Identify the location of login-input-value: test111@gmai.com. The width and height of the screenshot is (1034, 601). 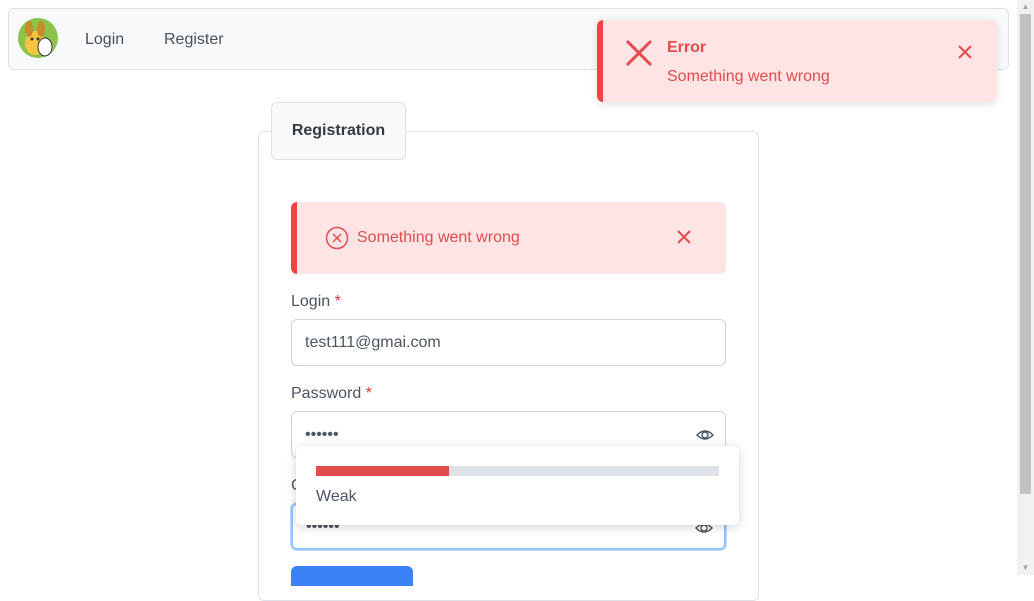
(373, 342).